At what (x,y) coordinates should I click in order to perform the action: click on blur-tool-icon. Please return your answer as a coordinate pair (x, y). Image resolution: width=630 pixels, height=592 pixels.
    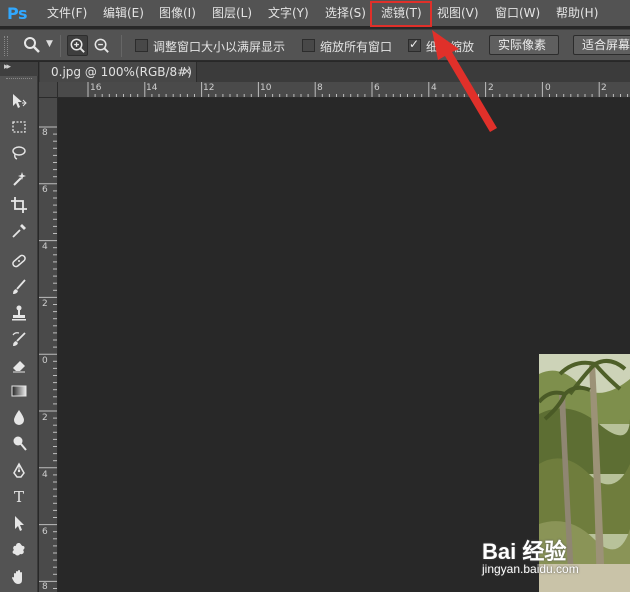
    Looking at the image, I should click on (19, 417).